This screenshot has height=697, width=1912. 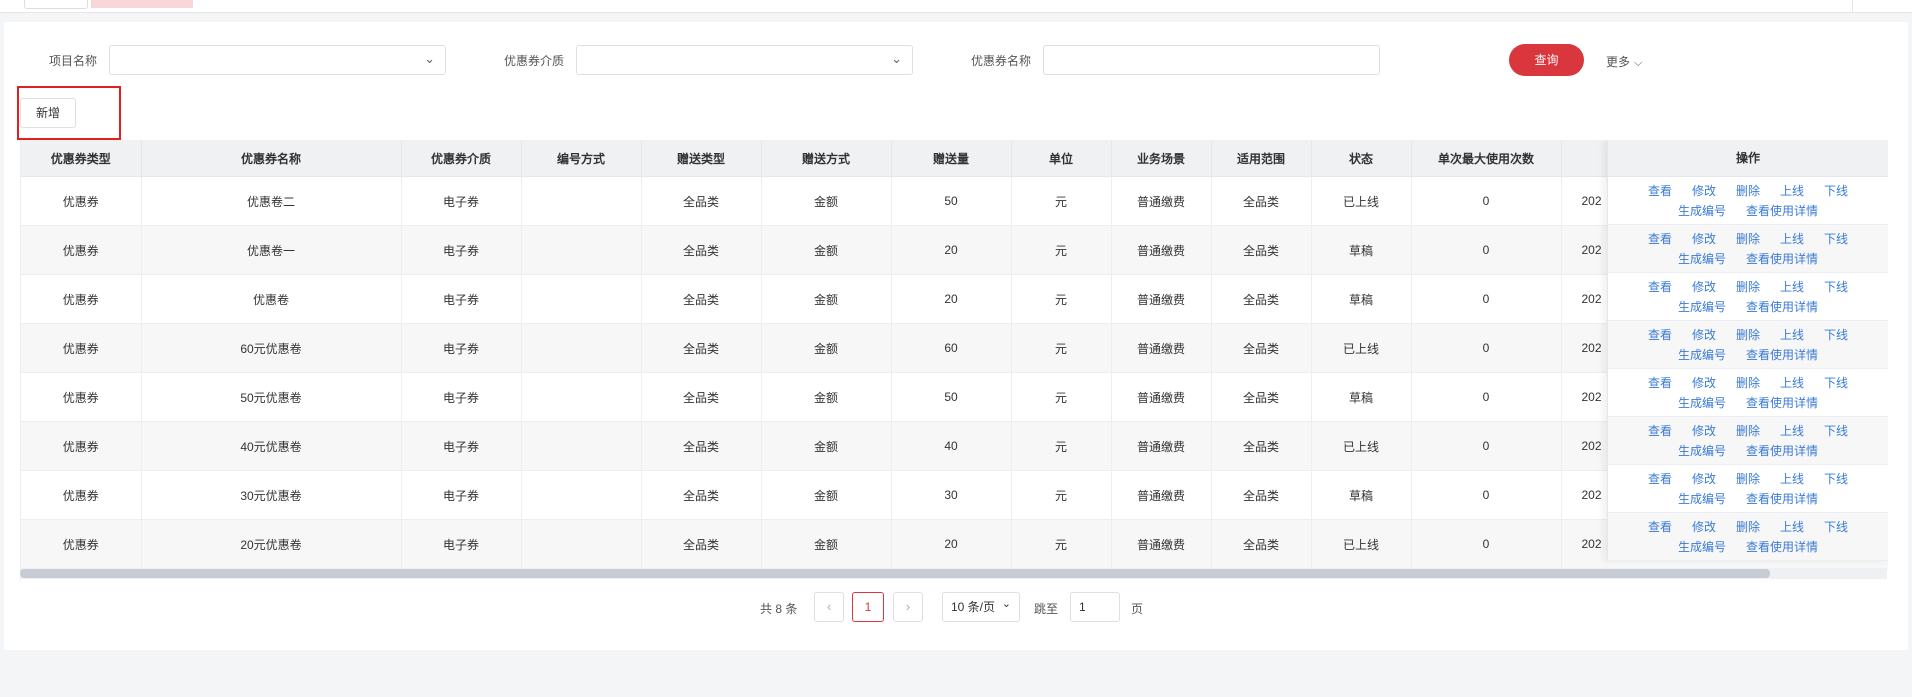 I want to click on table-cell: 优惠卷二, so click(x=271, y=201).